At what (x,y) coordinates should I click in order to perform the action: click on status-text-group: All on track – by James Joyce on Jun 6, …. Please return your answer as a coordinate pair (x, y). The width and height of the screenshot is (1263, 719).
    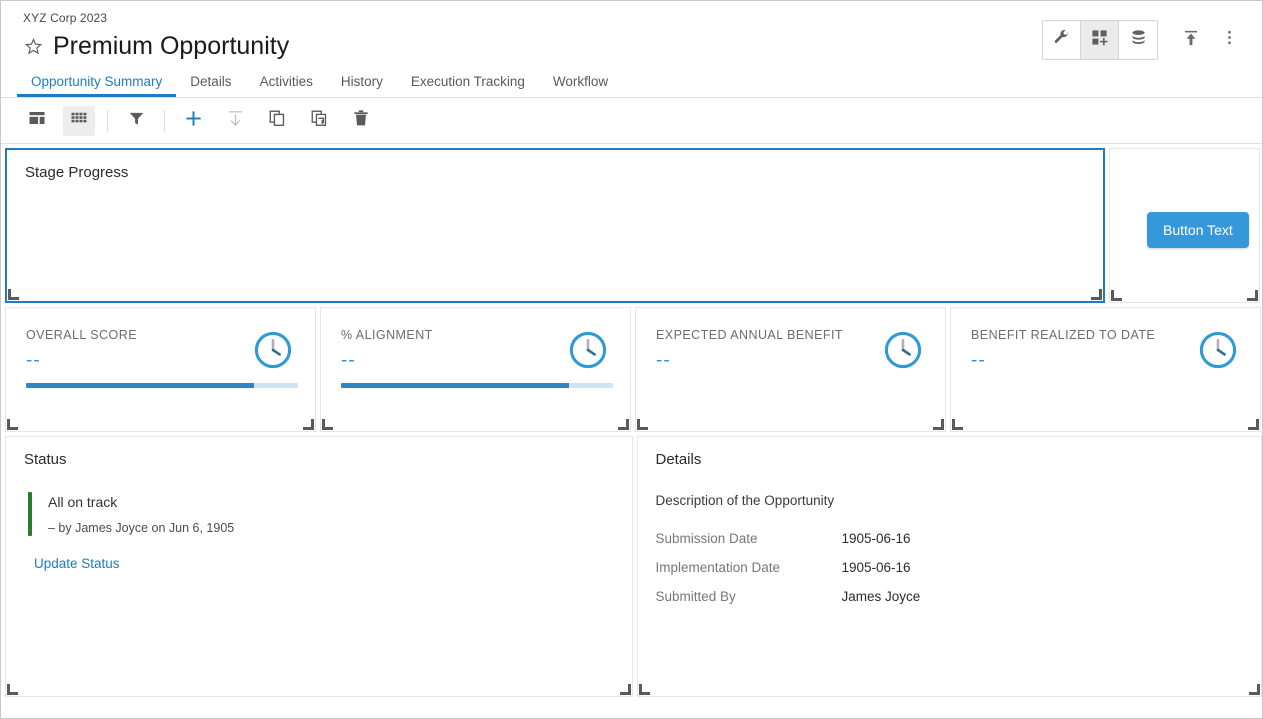
    Looking at the image, I should click on (133, 514).